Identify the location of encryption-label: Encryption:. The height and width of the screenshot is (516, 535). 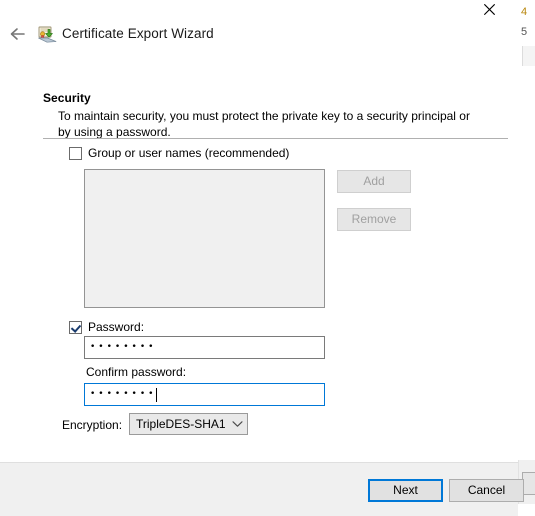
(92, 425).